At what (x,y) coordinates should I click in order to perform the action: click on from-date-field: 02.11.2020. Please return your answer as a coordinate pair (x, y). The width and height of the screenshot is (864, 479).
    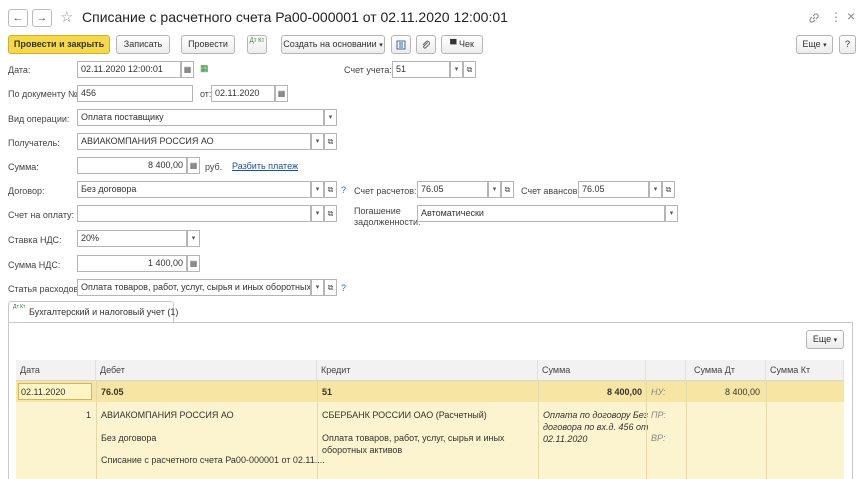
    Looking at the image, I should click on (243, 93).